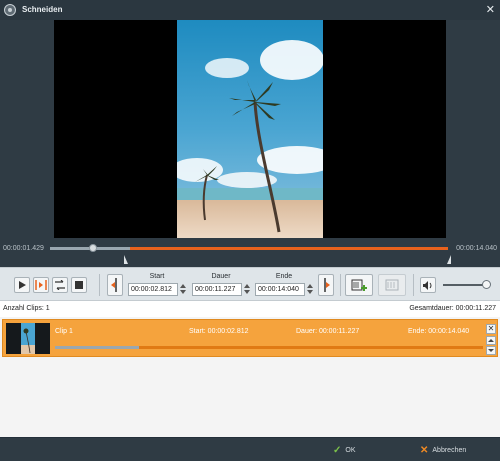  I want to click on timeline-selection, so click(289, 248).